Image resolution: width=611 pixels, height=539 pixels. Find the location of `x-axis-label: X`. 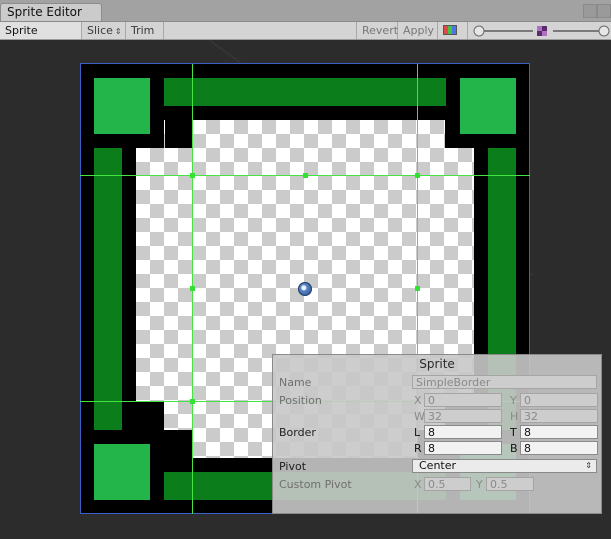

x-axis-label: X is located at coordinates (418, 400).